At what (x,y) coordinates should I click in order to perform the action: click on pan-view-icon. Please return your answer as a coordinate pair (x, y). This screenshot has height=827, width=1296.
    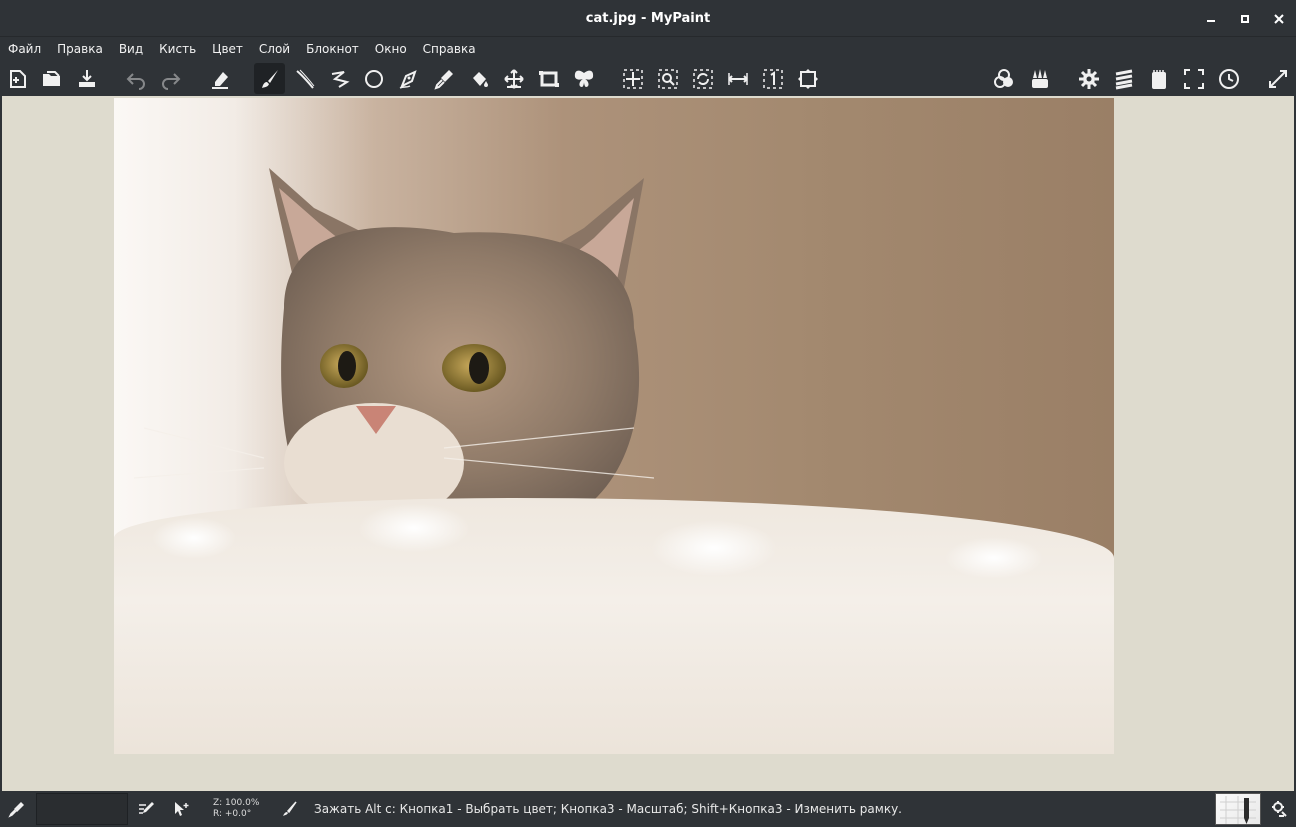
    Looking at the image, I should click on (632, 78).